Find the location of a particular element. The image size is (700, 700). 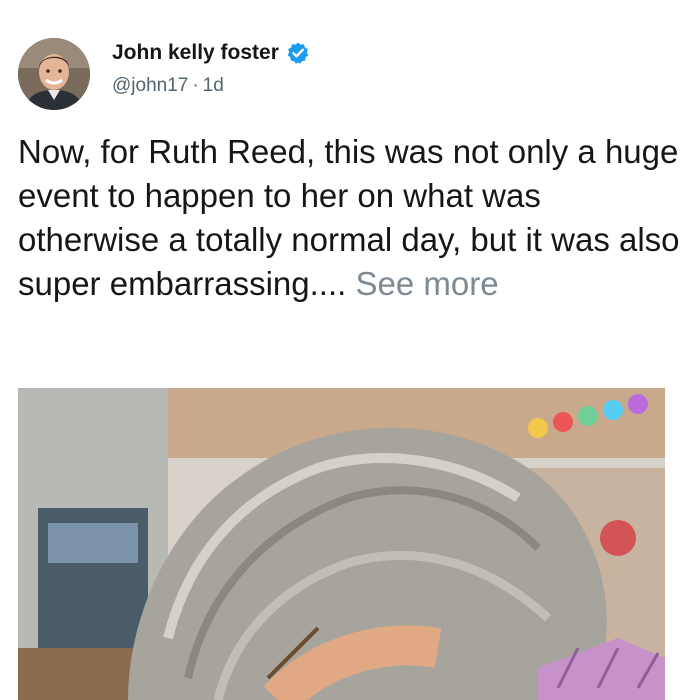

author-meta: @john17 · 1d is located at coordinates (168, 86).